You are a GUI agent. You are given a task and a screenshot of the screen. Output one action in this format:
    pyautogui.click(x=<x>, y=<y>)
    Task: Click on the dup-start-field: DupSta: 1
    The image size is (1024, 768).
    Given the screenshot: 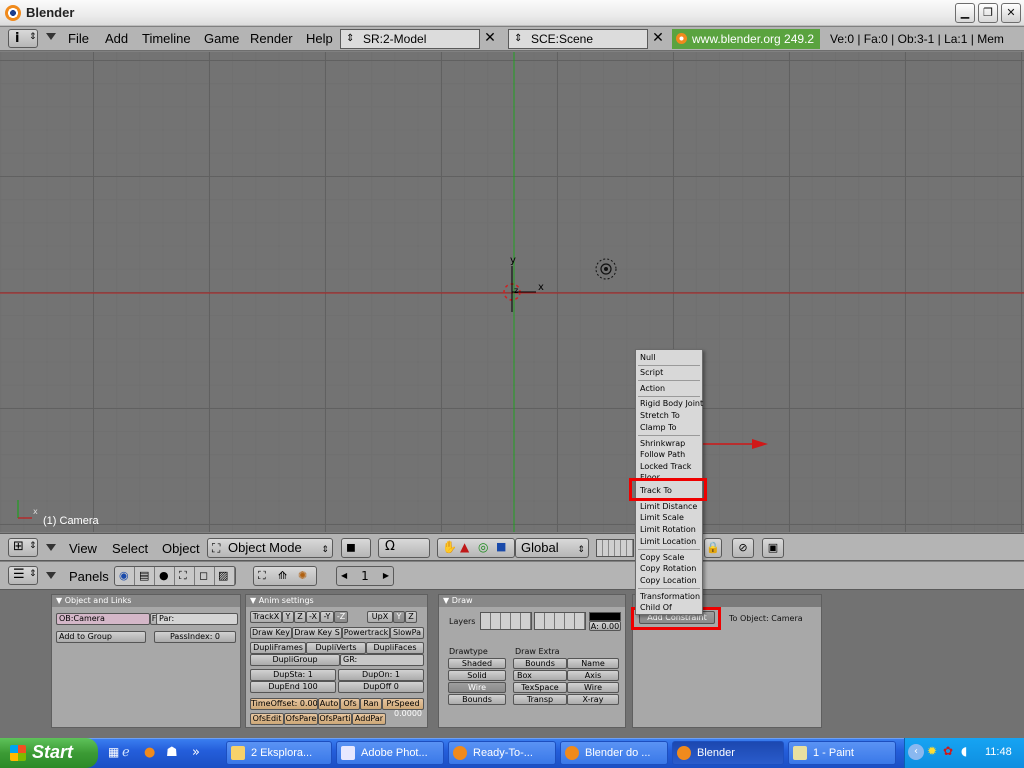 What is the action you would take?
    pyautogui.click(x=293, y=675)
    